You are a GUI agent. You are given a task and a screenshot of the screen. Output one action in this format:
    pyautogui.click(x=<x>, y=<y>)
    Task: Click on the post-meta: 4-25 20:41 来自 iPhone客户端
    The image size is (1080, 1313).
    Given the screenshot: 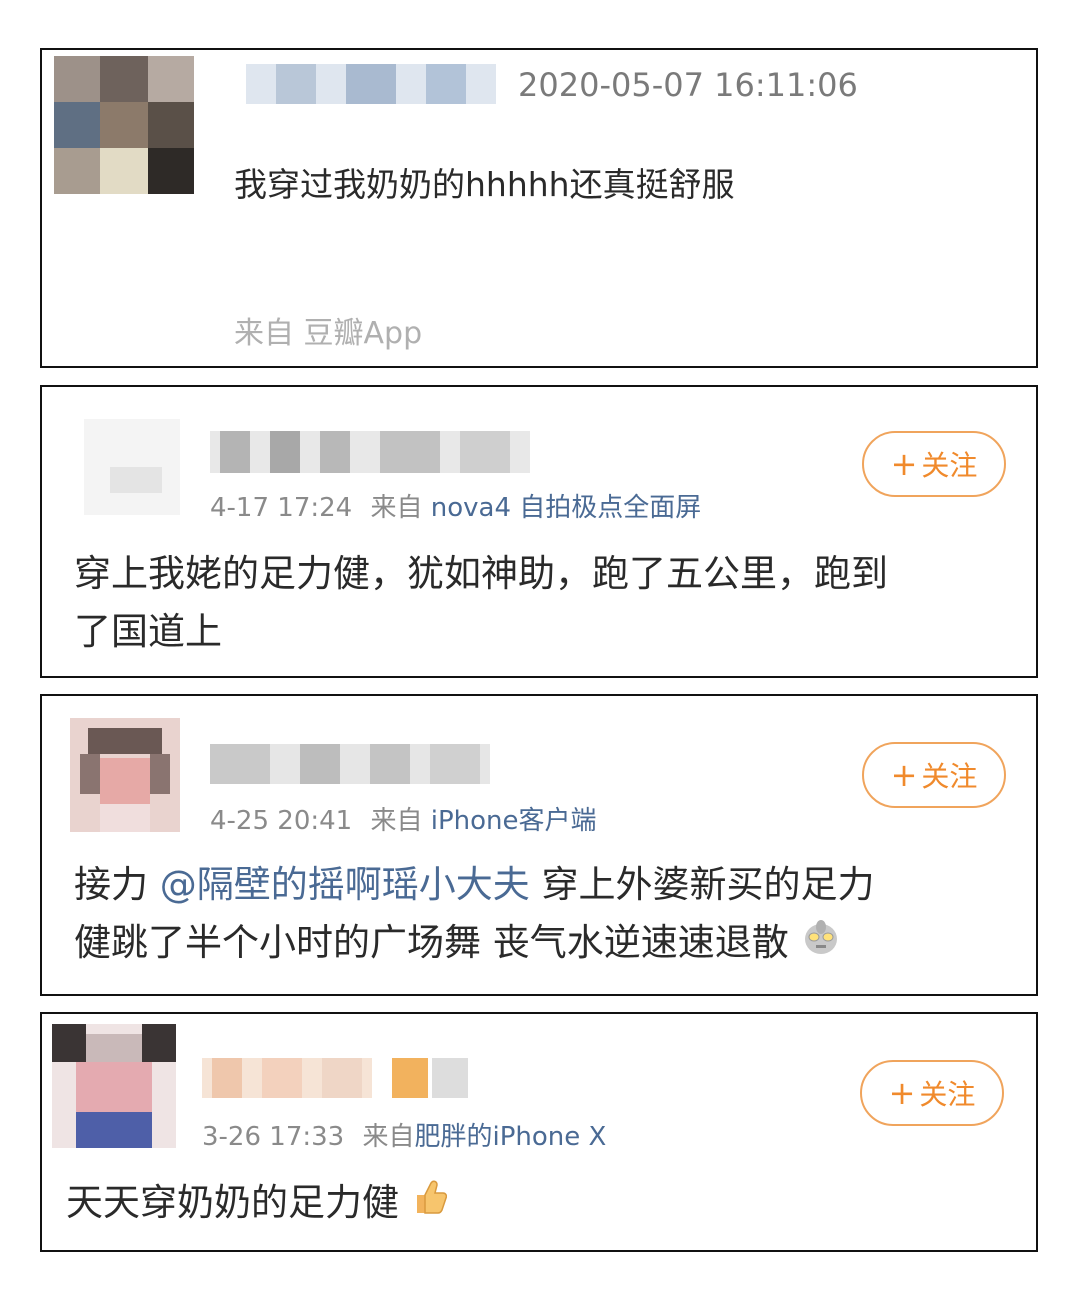 What is the action you would take?
    pyautogui.click(x=403, y=818)
    